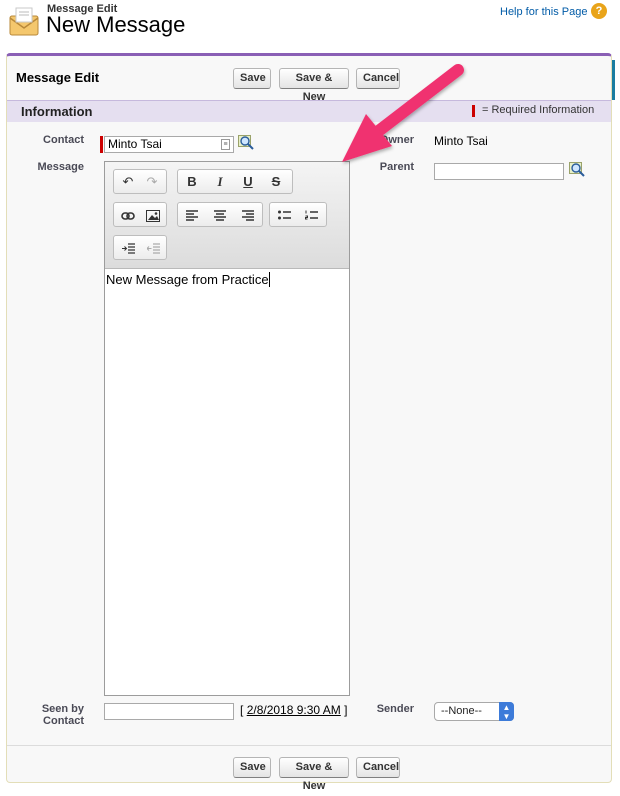 Image resolution: width=620 pixels, height=796 pixels. What do you see at coordinates (248, 214) in the screenshot?
I see `align-right-icon` at bounding box center [248, 214].